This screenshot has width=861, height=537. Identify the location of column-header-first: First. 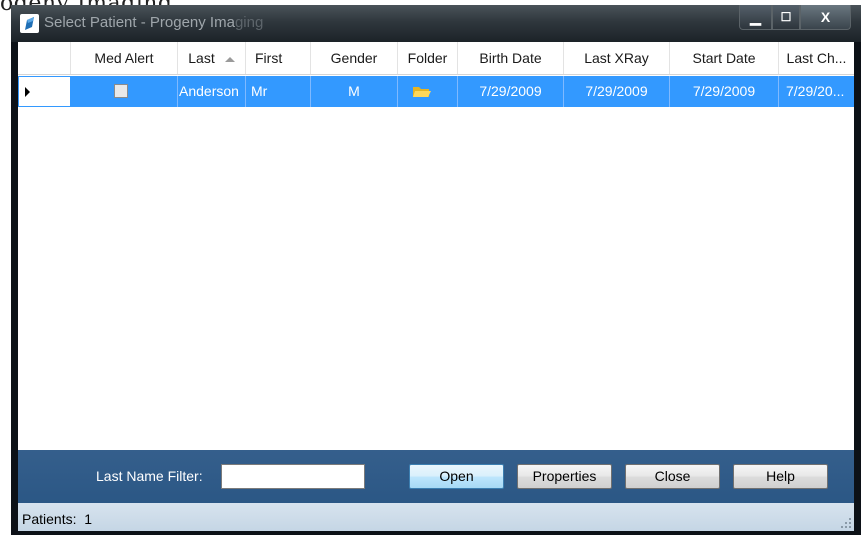
(278, 58).